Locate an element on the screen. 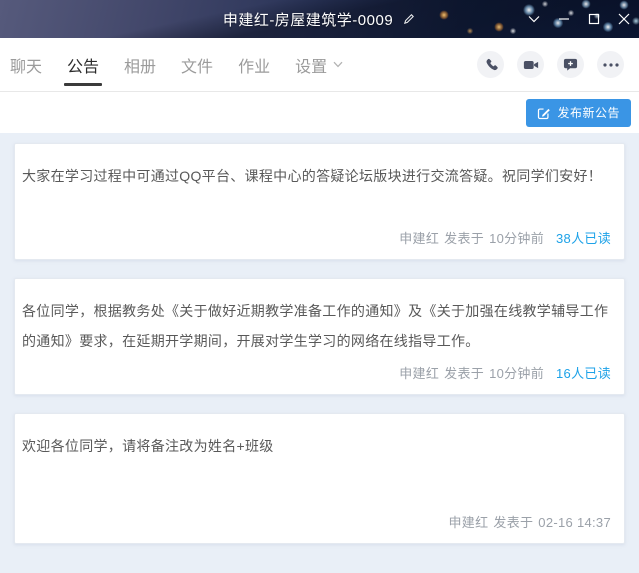 The width and height of the screenshot is (639, 573). announcement-text: 欢迎各位同学，请将备注改为姓名+班级 is located at coordinates (148, 446).